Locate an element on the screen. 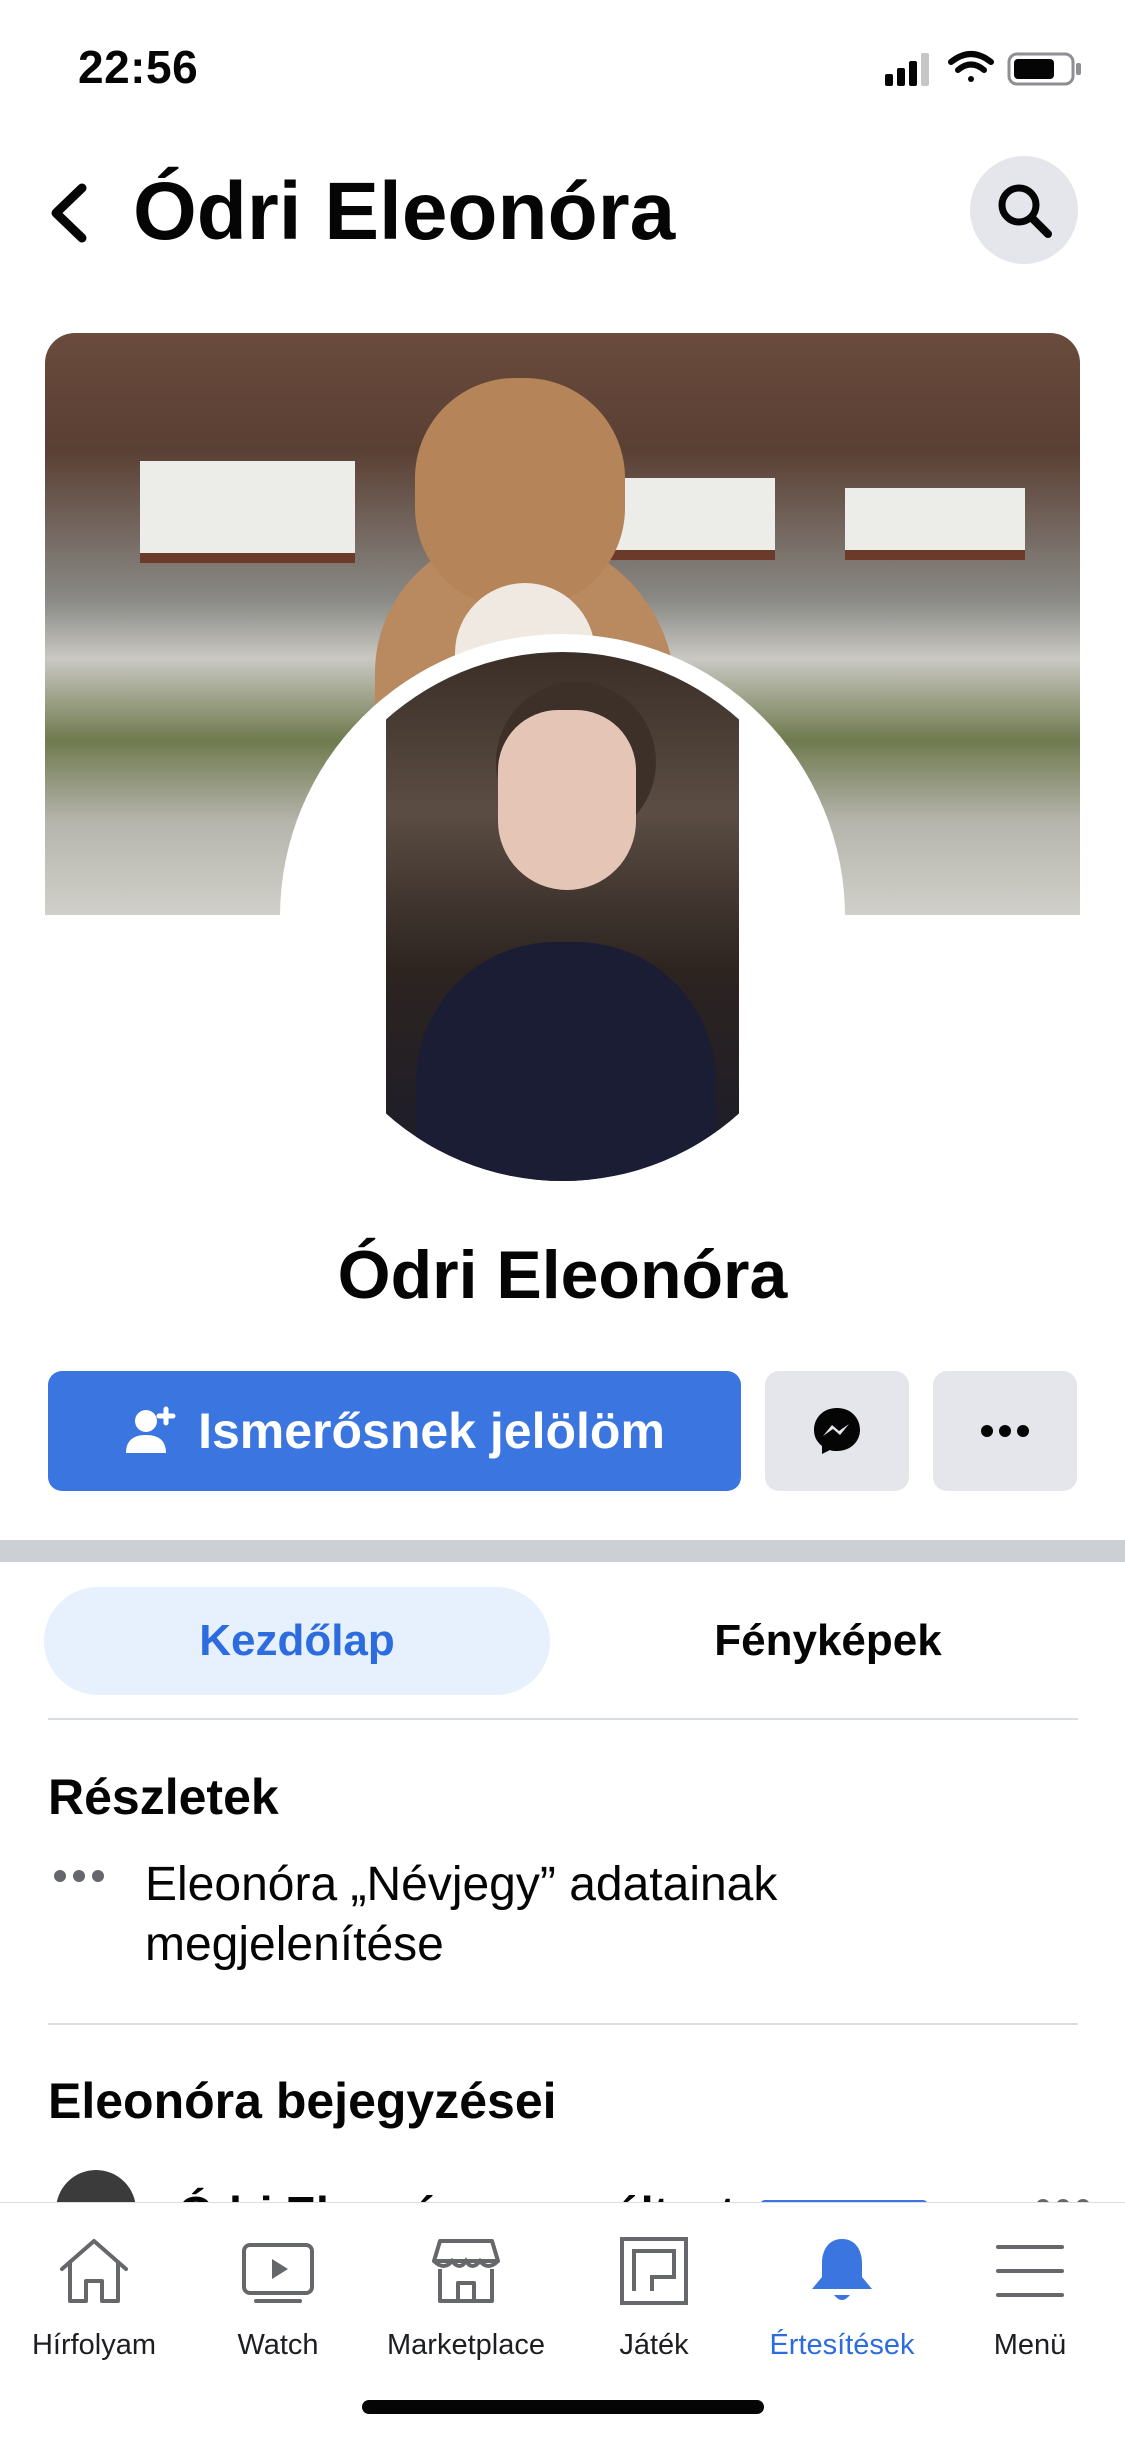 This screenshot has width=1125, height=2437. add-friend-button: Ismerősnek jelölöm is located at coordinates (394, 1431).